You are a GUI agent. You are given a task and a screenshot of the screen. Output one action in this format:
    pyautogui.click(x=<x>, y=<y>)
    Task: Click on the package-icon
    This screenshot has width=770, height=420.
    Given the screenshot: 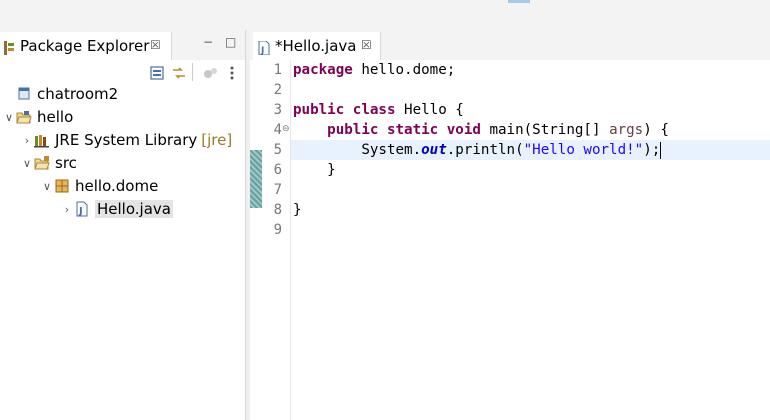 What is the action you would take?
    pyautogui.click(x=63, y=186)
    